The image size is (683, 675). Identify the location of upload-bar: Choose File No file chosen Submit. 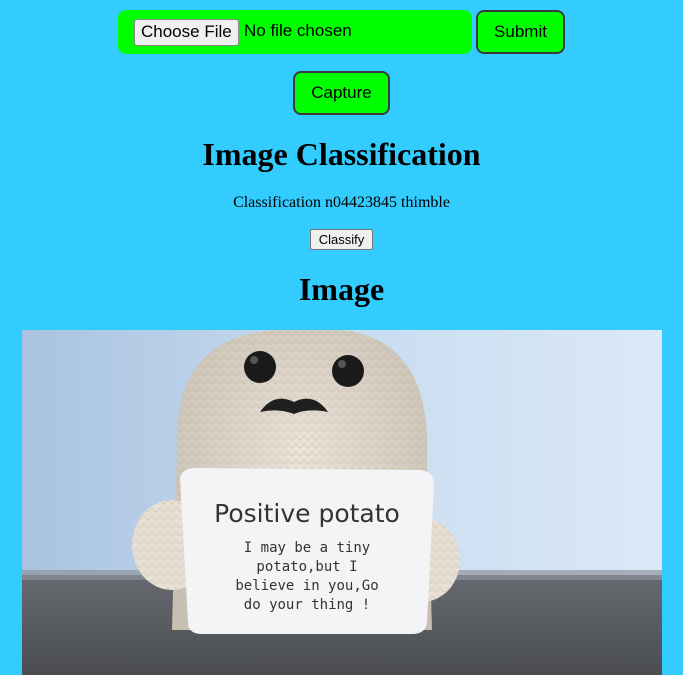
(341, 31).